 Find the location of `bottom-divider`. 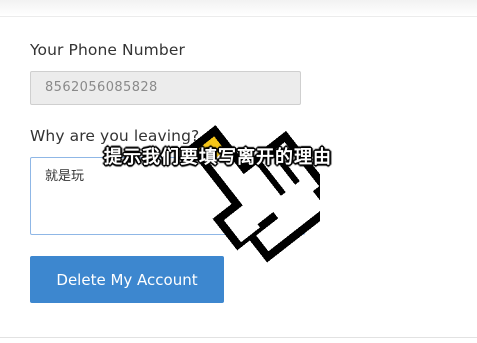

bottom-divider is located at coordinates (238, 337).